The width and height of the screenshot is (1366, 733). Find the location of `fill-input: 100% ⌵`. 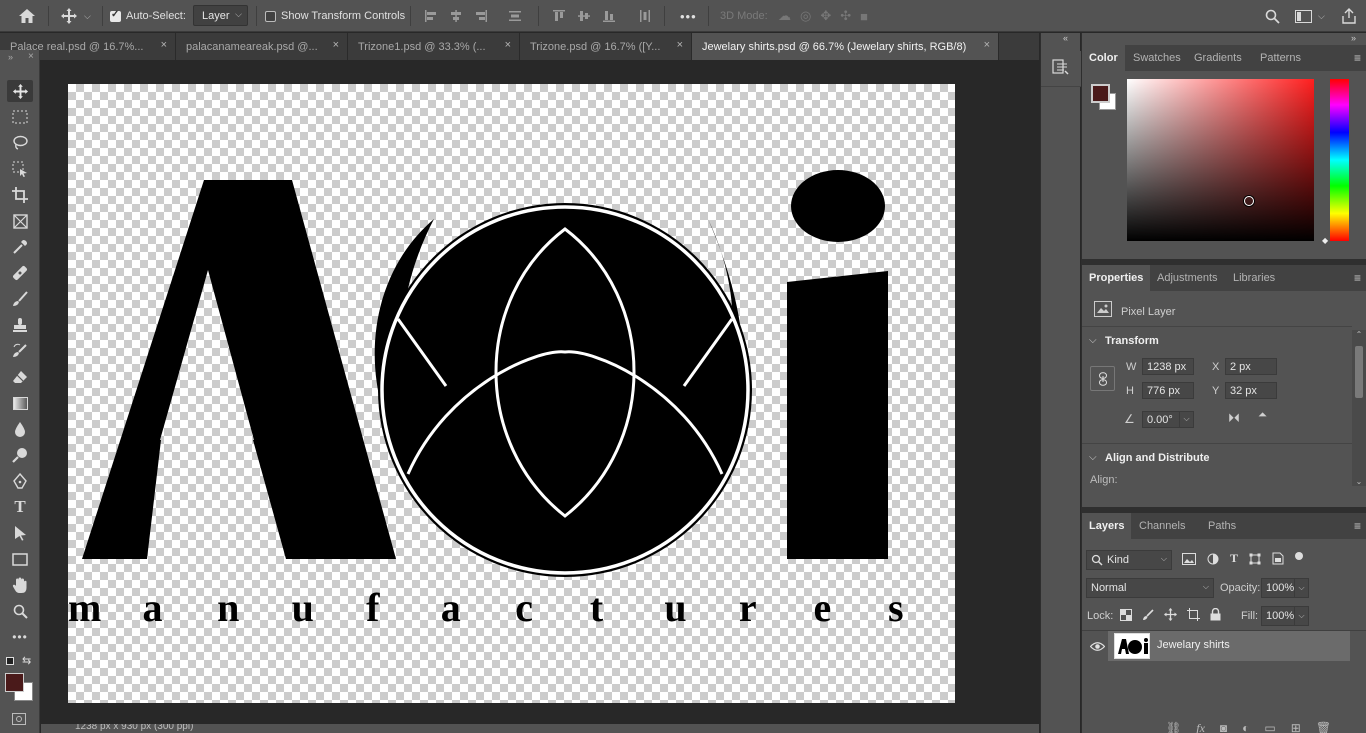

fill-input: 100% ⌵ is located at coordinates (1285, 616).